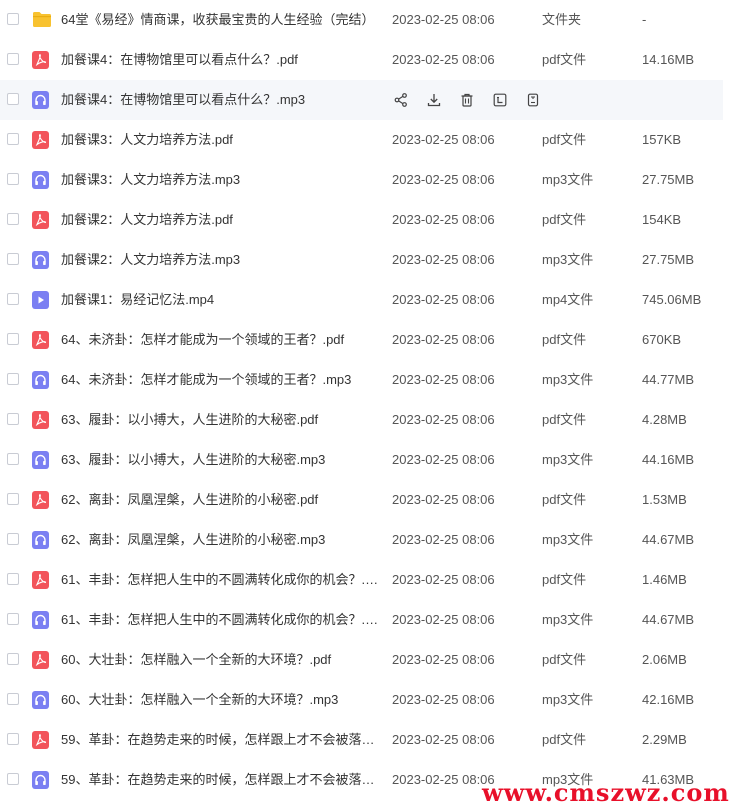 The width and height of the screenshot is (733, 810). I want to click on rename-icon, so click(500, 100).